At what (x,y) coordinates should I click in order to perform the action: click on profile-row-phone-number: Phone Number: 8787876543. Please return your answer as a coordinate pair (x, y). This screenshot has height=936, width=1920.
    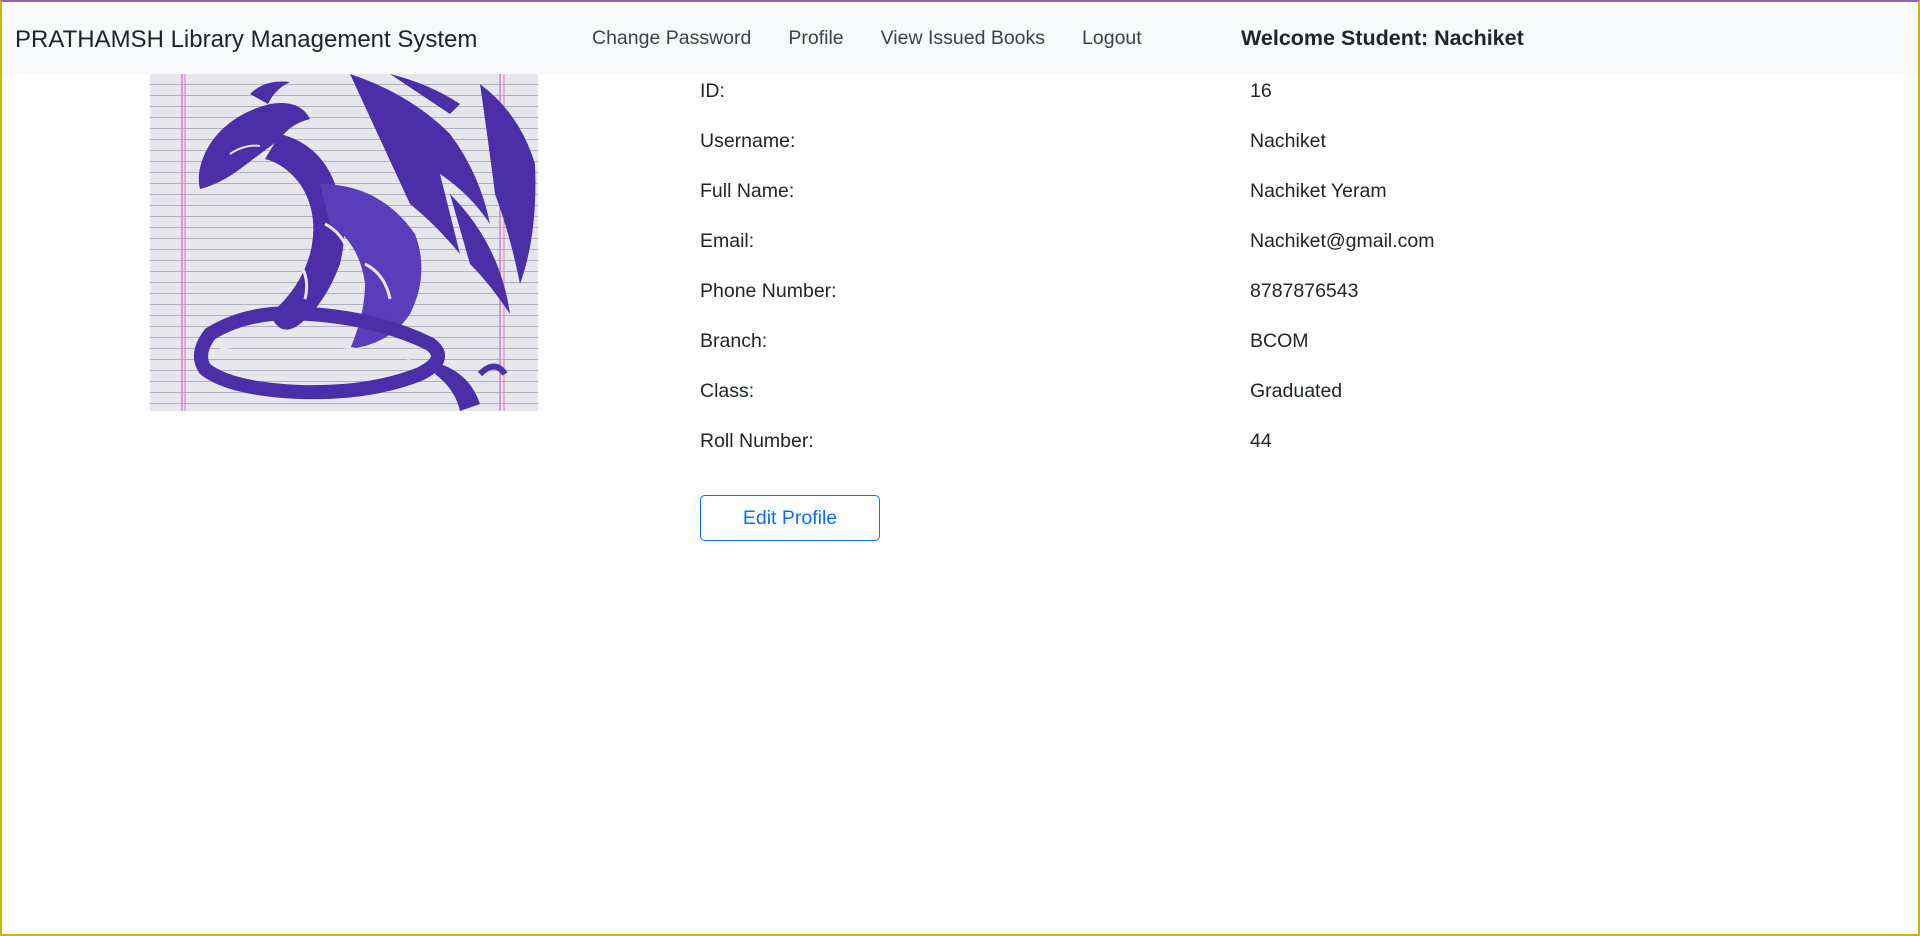
    Looking at the image, I should click on (1150, 294).